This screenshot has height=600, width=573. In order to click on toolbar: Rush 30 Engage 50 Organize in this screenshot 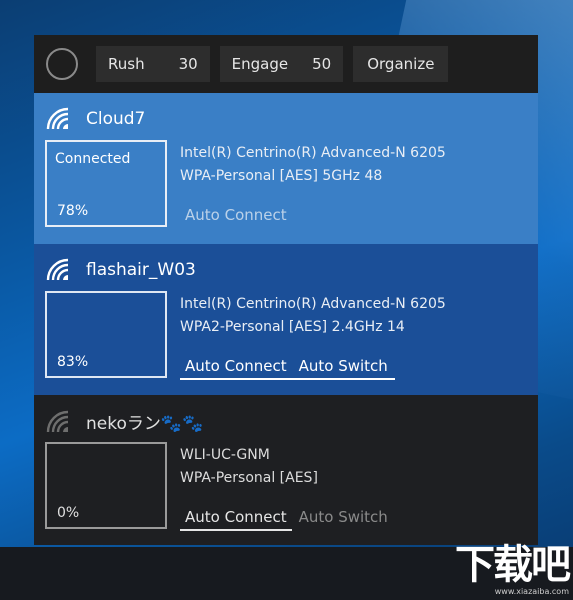, I will do `click(286, 64)`.